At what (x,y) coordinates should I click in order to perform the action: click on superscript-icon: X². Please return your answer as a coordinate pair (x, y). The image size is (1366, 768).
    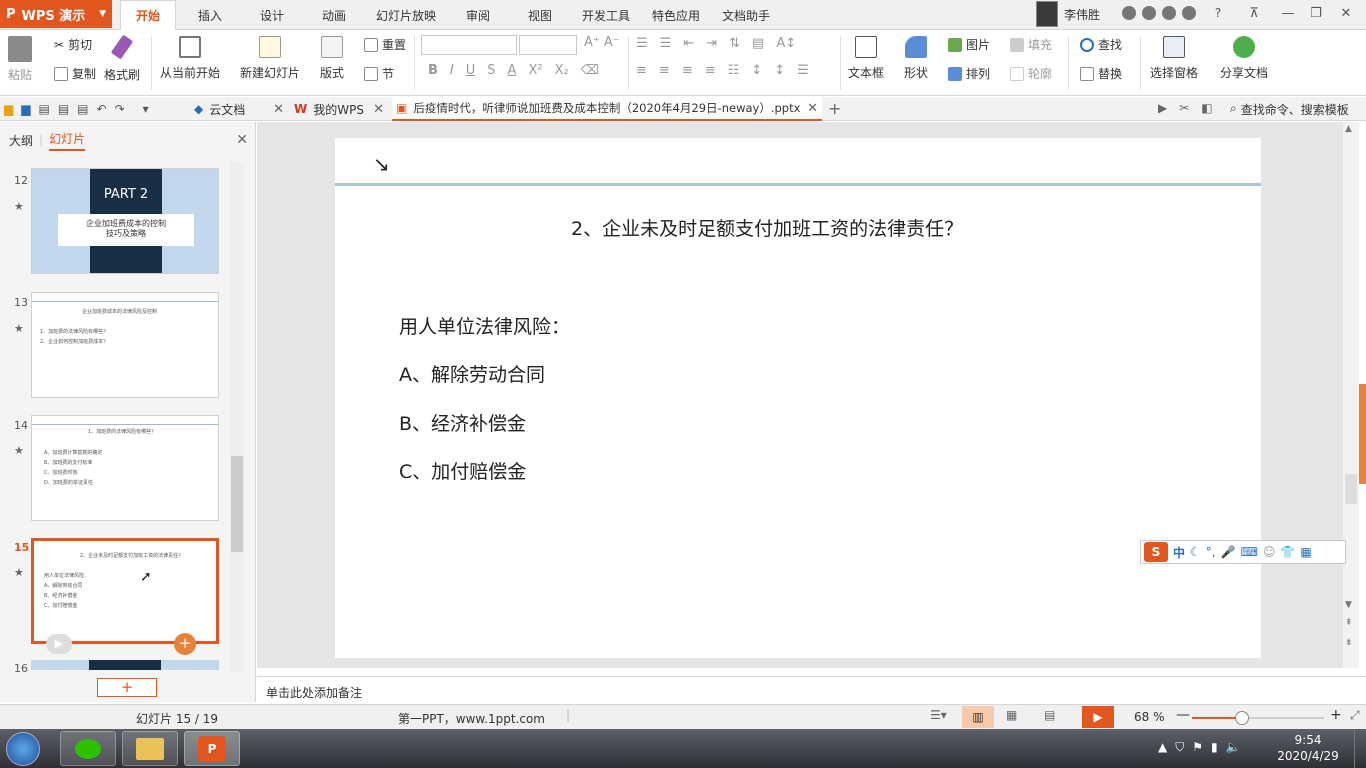
    Looking at the image, I should click on (535, 70).